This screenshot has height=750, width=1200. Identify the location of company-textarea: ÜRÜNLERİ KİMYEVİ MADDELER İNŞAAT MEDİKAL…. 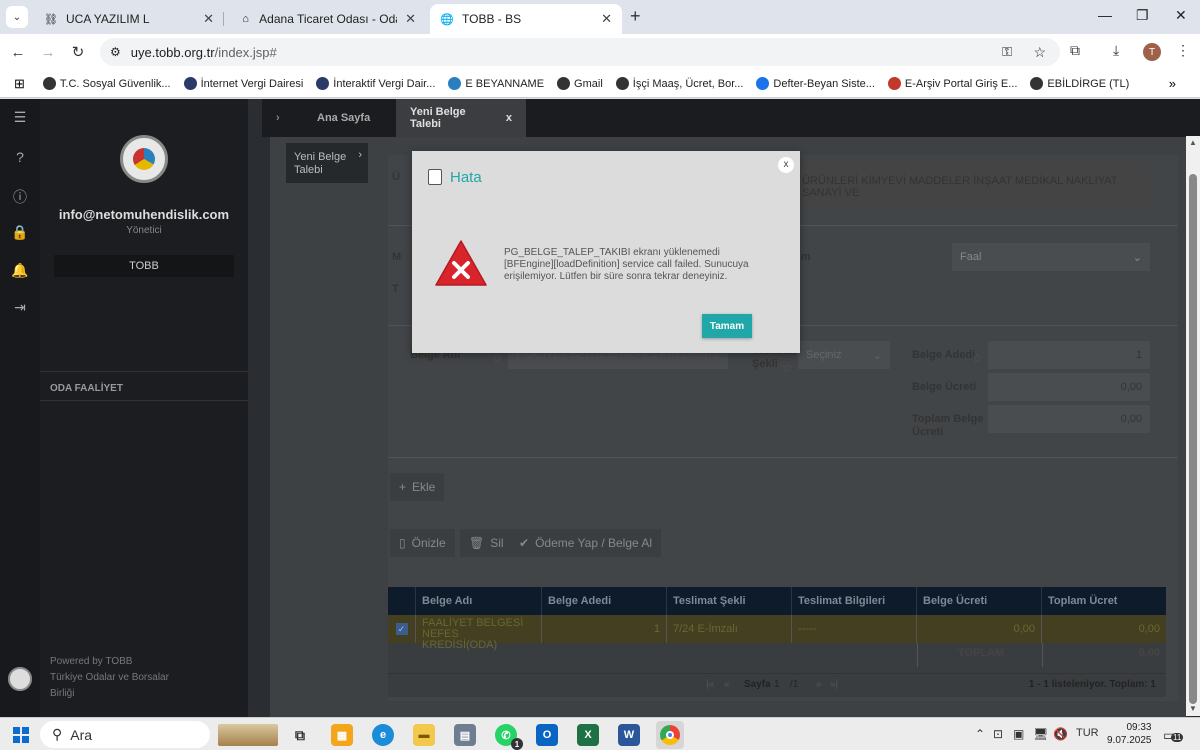
(972, 186).